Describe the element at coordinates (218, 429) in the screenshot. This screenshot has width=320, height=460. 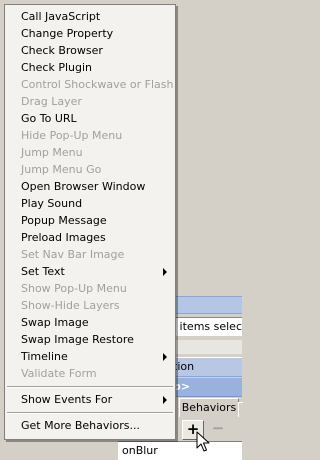
I see `remove-behavior-button: −` at that location.